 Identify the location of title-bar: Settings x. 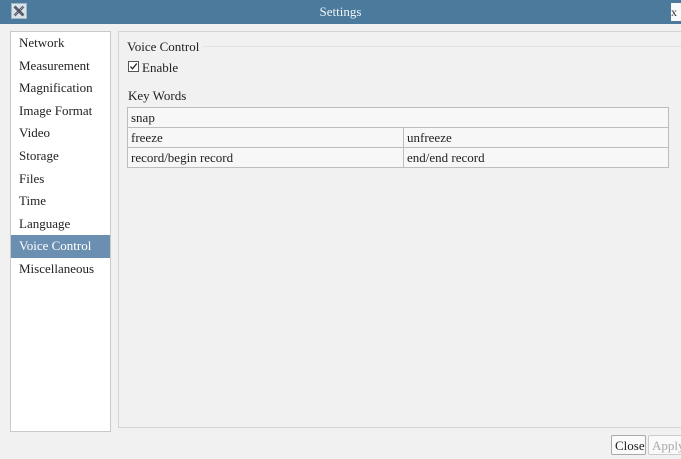
(340, 12).